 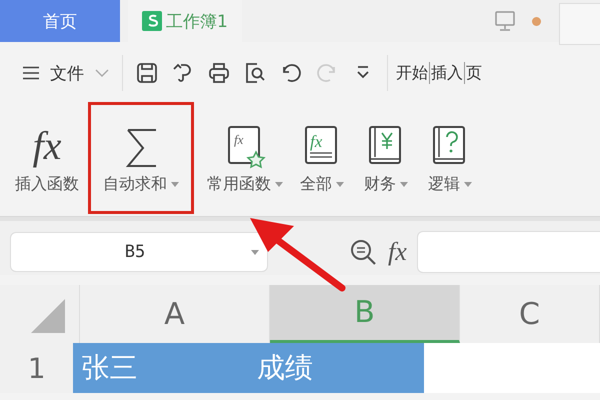 I want to click on document-icon, so click(x=244, y=145).